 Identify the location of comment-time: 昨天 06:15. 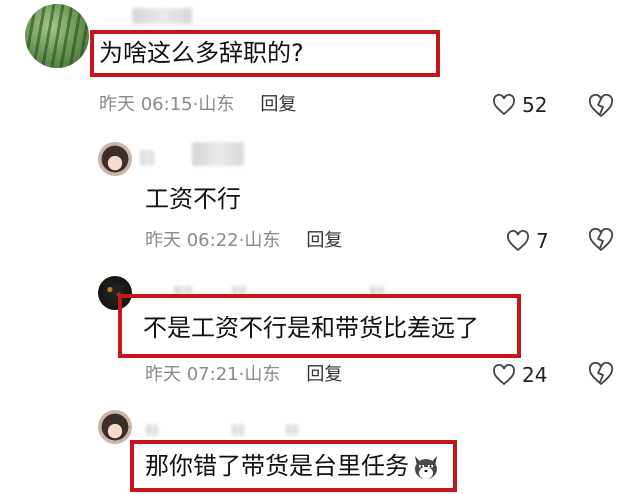
(146, 104).